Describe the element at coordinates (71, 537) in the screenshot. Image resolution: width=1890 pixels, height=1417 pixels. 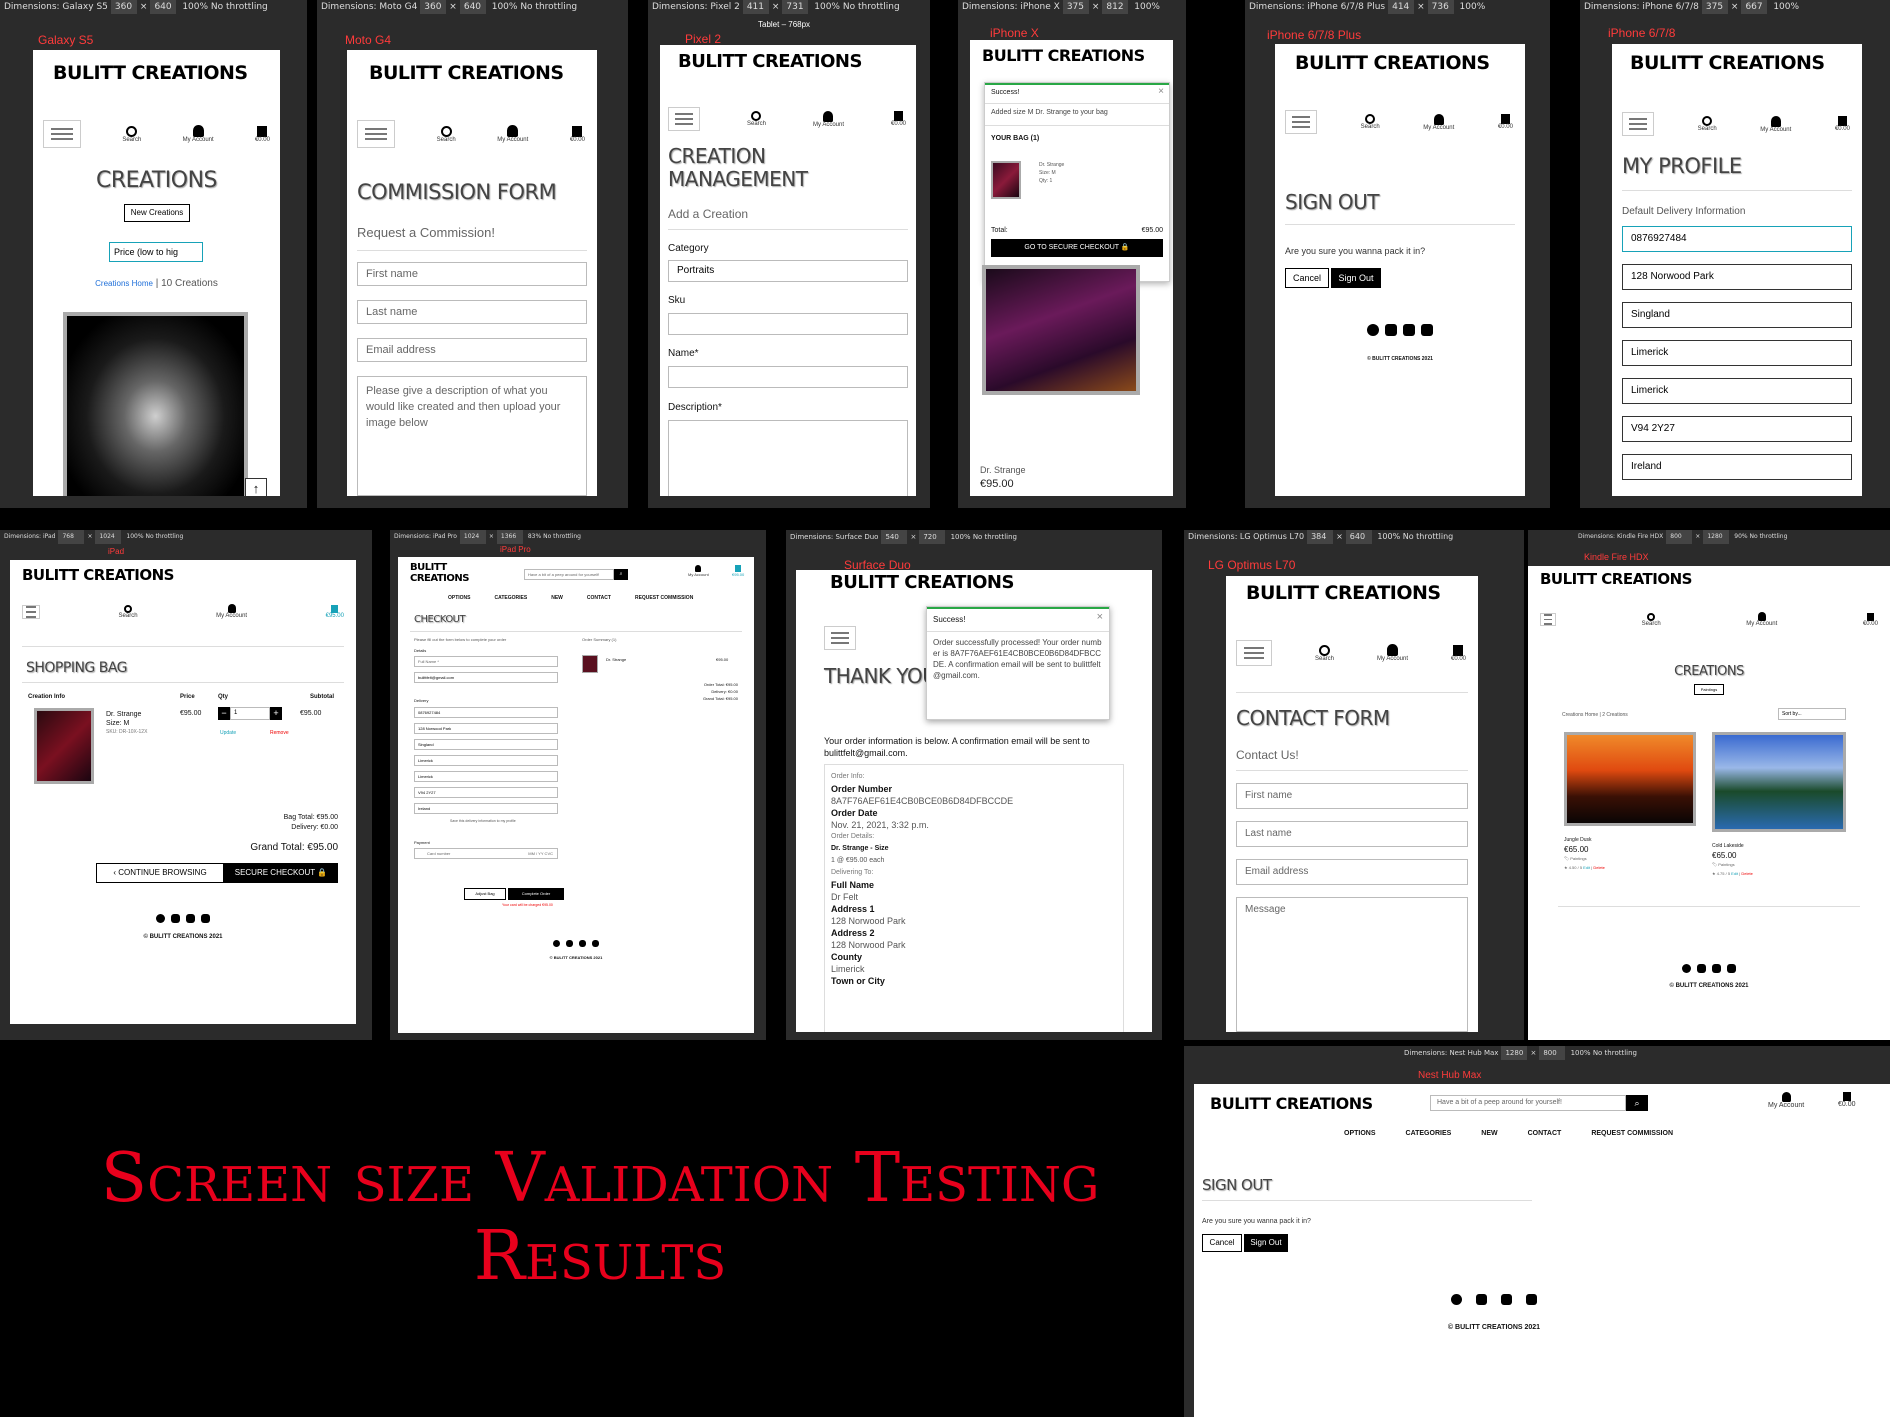
I see `width-input: 768` at that location.